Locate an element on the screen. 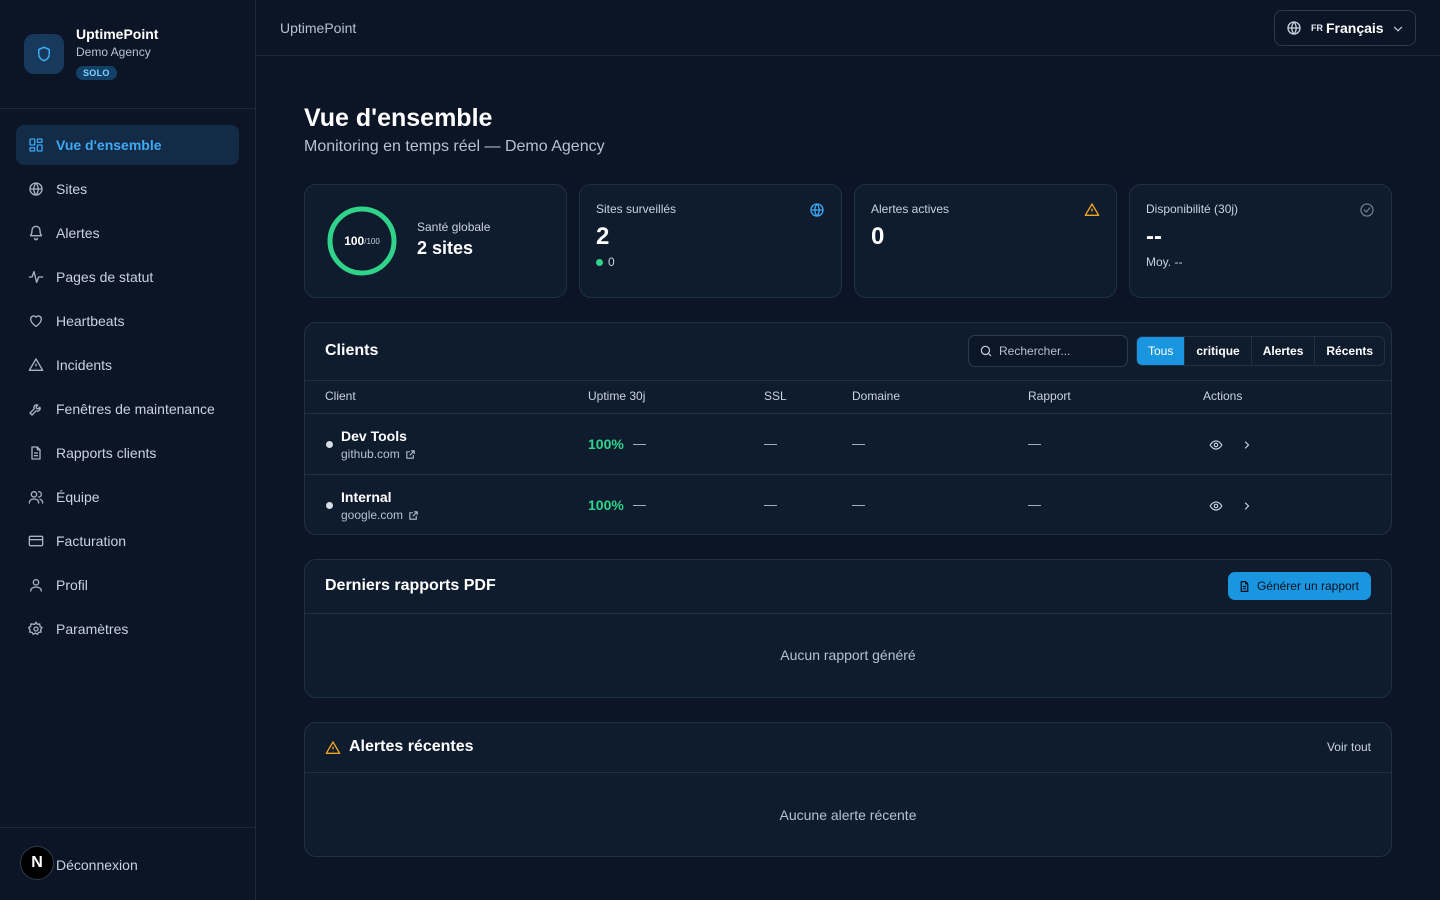 This screenshot has width=1440, height=900. client-url: google.com is located at coordinates (380, 515).